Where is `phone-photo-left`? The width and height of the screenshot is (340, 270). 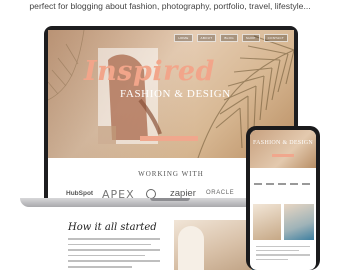
phone-photo-left is located at coordinates (267, 222).